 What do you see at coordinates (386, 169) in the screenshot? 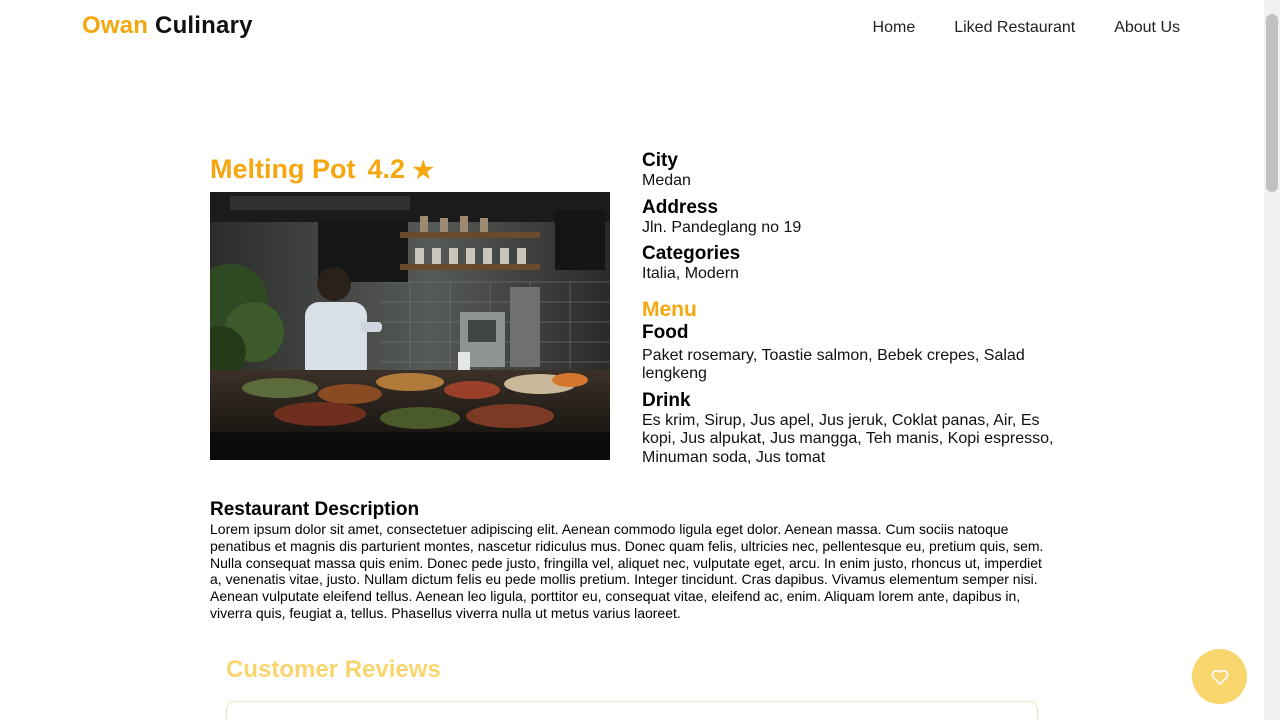
I see `rating-value: 4.2` at bounding box center [386, 169].